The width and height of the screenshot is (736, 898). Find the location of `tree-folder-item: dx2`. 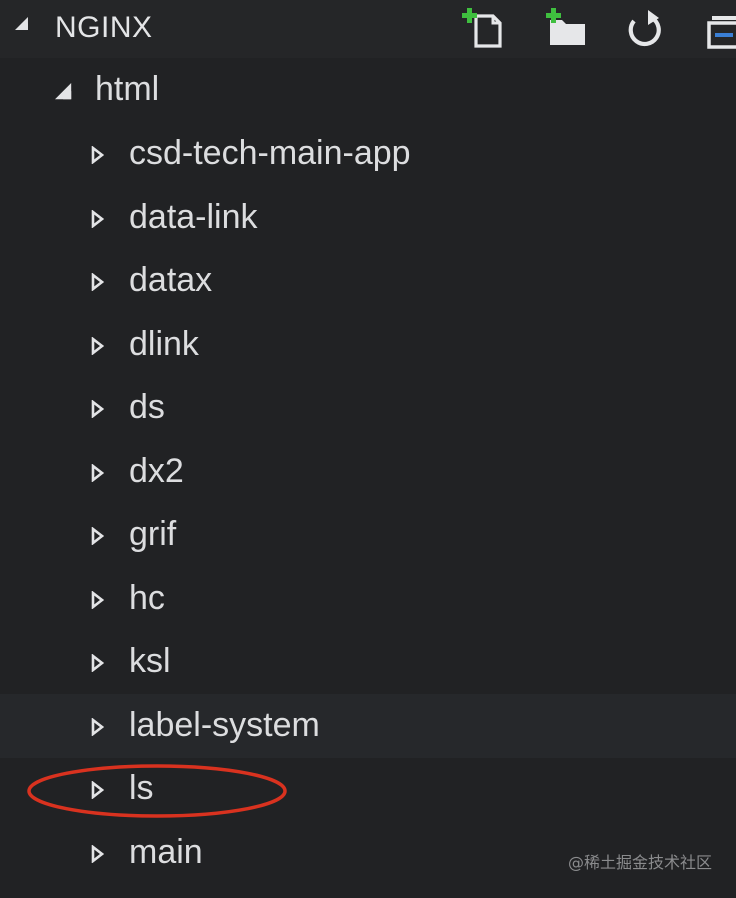

tree-folder-item: dx2 is located at coordinates (368, 472).